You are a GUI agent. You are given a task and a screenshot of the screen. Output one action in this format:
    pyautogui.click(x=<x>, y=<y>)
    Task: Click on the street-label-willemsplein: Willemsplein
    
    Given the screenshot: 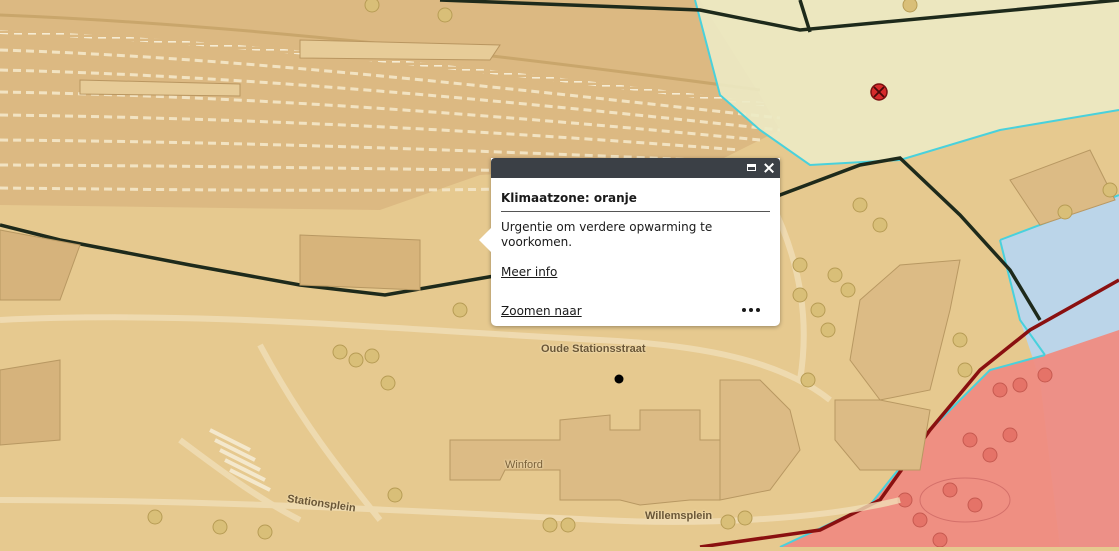 What is the action you would take?
    pyautogui.click(x=679, y=516)
    